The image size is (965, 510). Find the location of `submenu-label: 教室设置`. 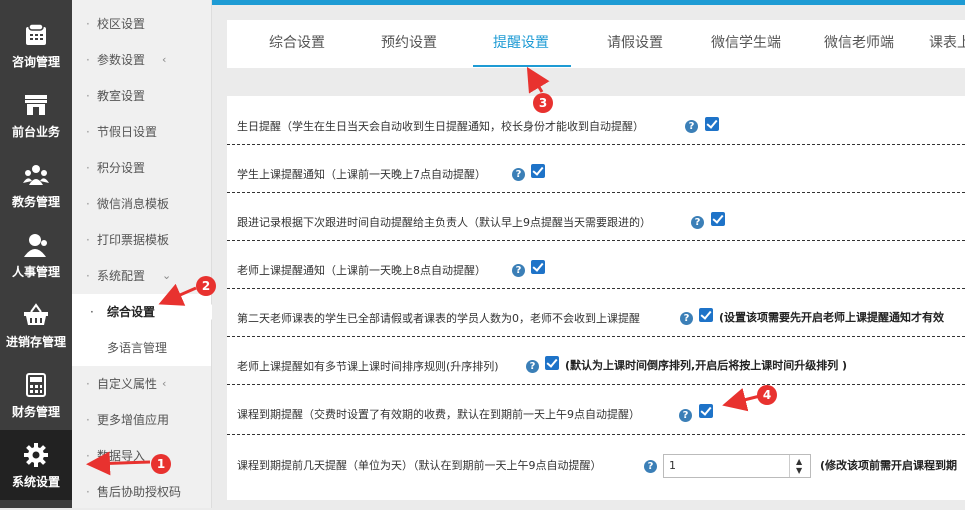

submenu-label: 教室设置 is located at coordinates (121, 96).